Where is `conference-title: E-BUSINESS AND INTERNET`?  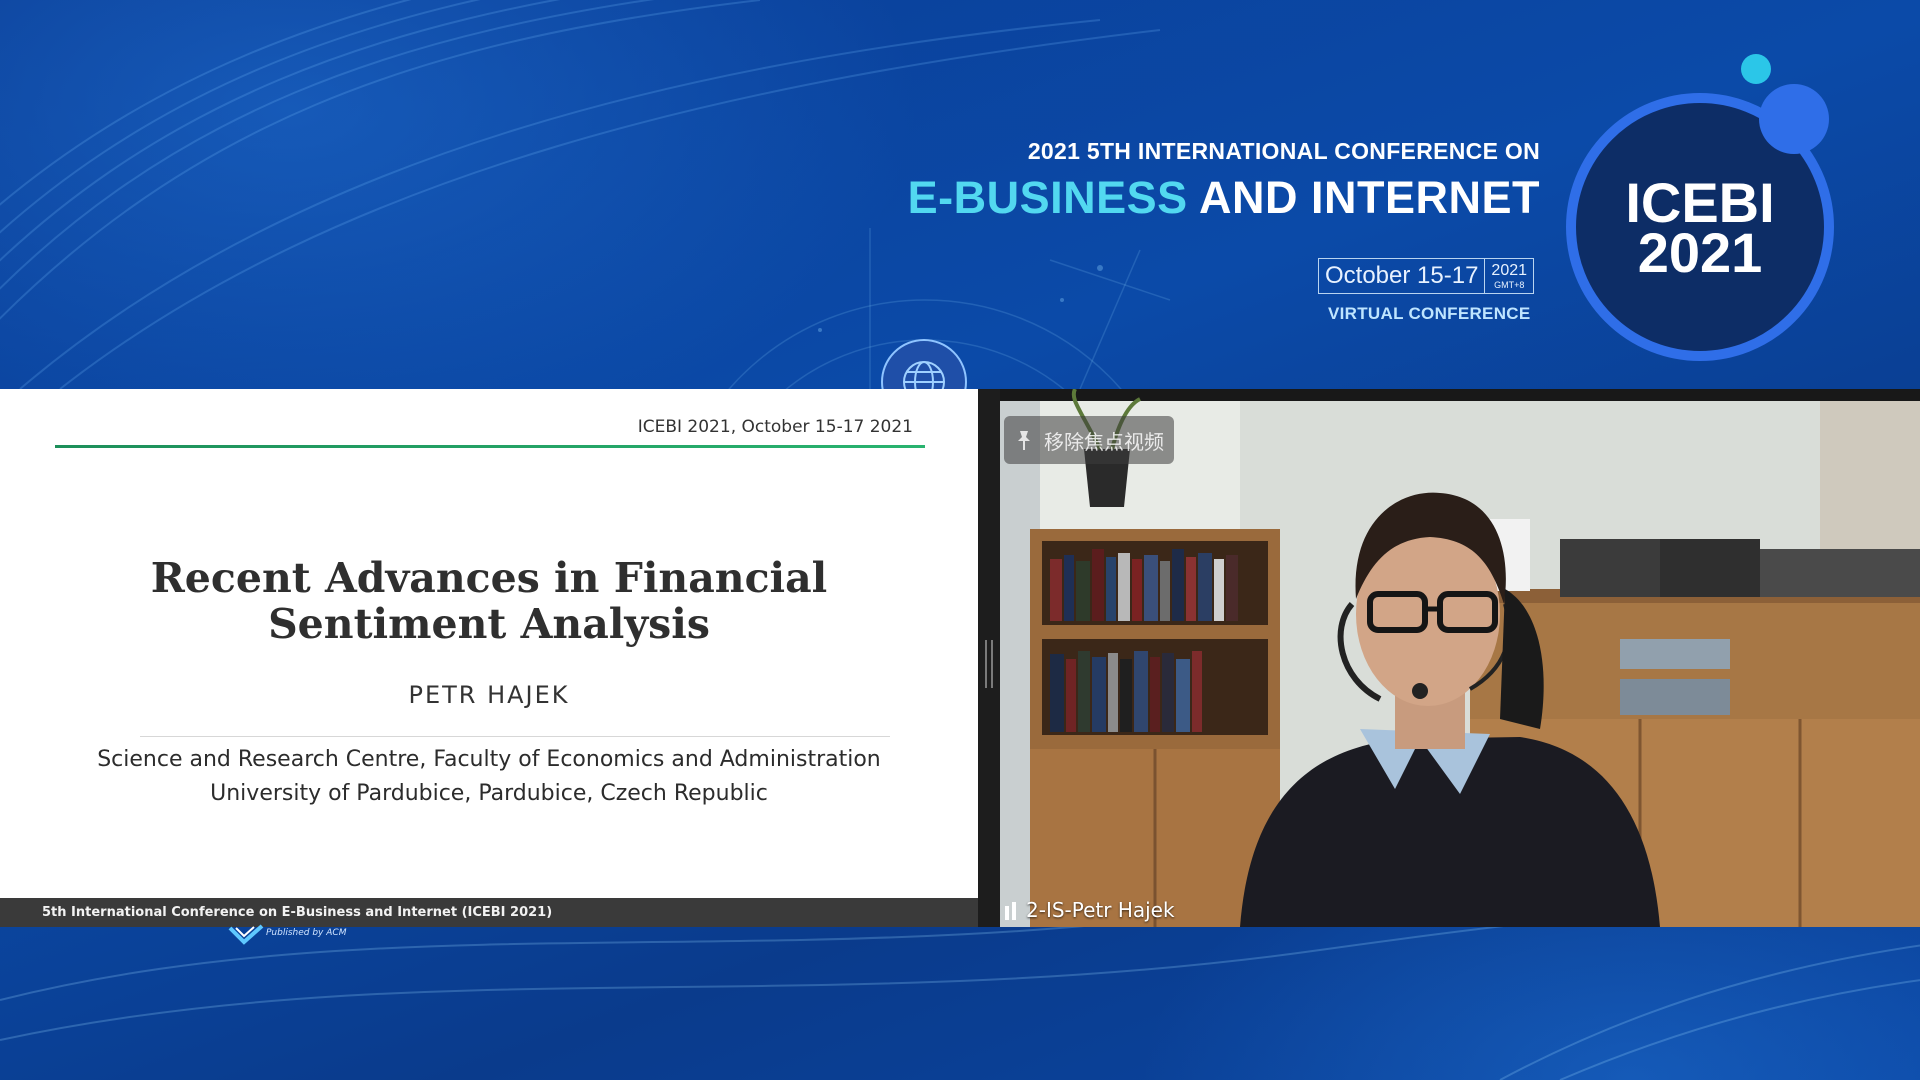 conference-title: E-BUSINESS AND INTERNET is located at coordinates (1224, 198).